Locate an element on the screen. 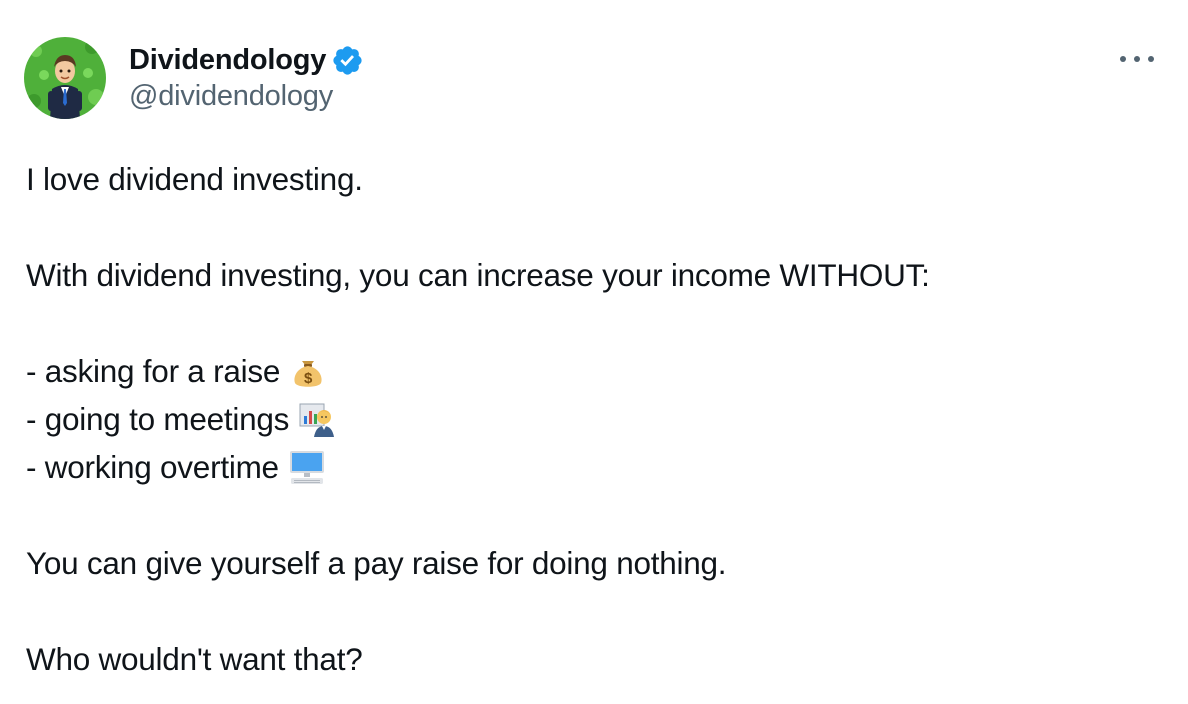  verified-badge-icon is located at coordinates (347, 60).